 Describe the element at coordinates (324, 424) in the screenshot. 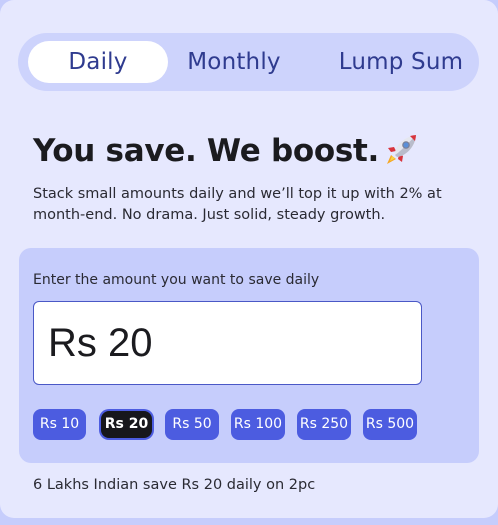

I see `quick-amount-250-button: Rs 250` at that location.